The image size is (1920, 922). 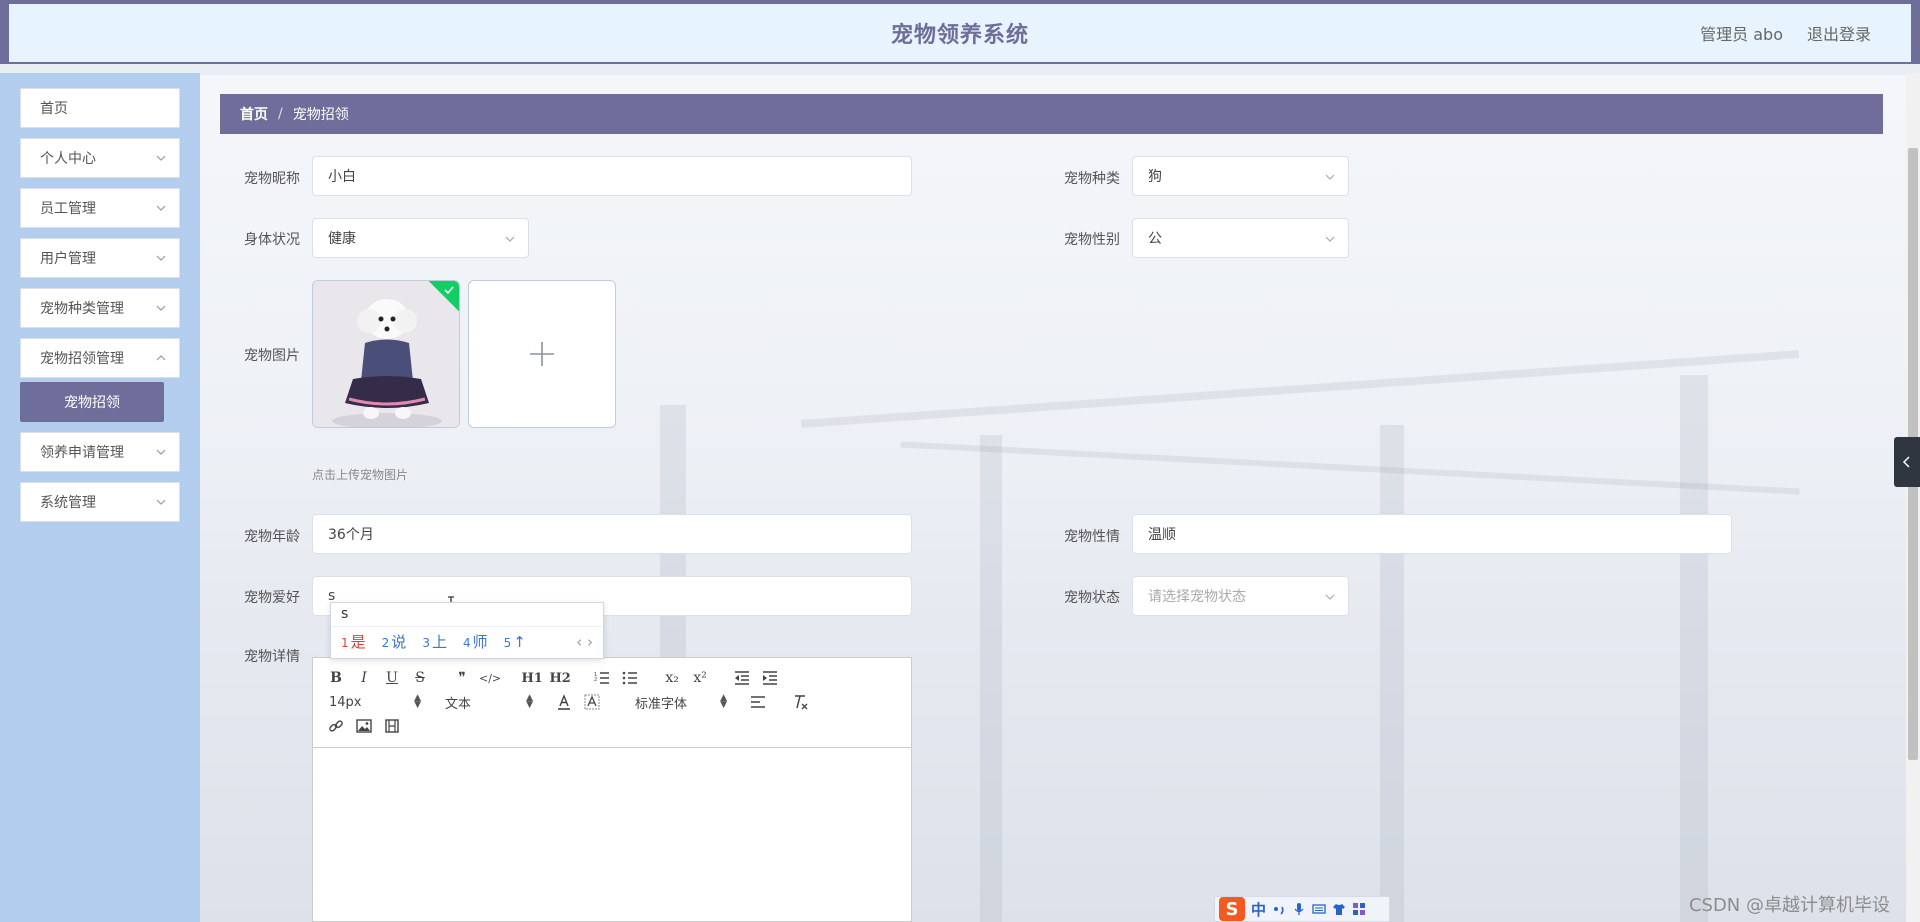 What do you see at coordinates (1092, 598) in the screenshot?
I see `status-label: 宠物状态` at bounding box center [1092, 598].